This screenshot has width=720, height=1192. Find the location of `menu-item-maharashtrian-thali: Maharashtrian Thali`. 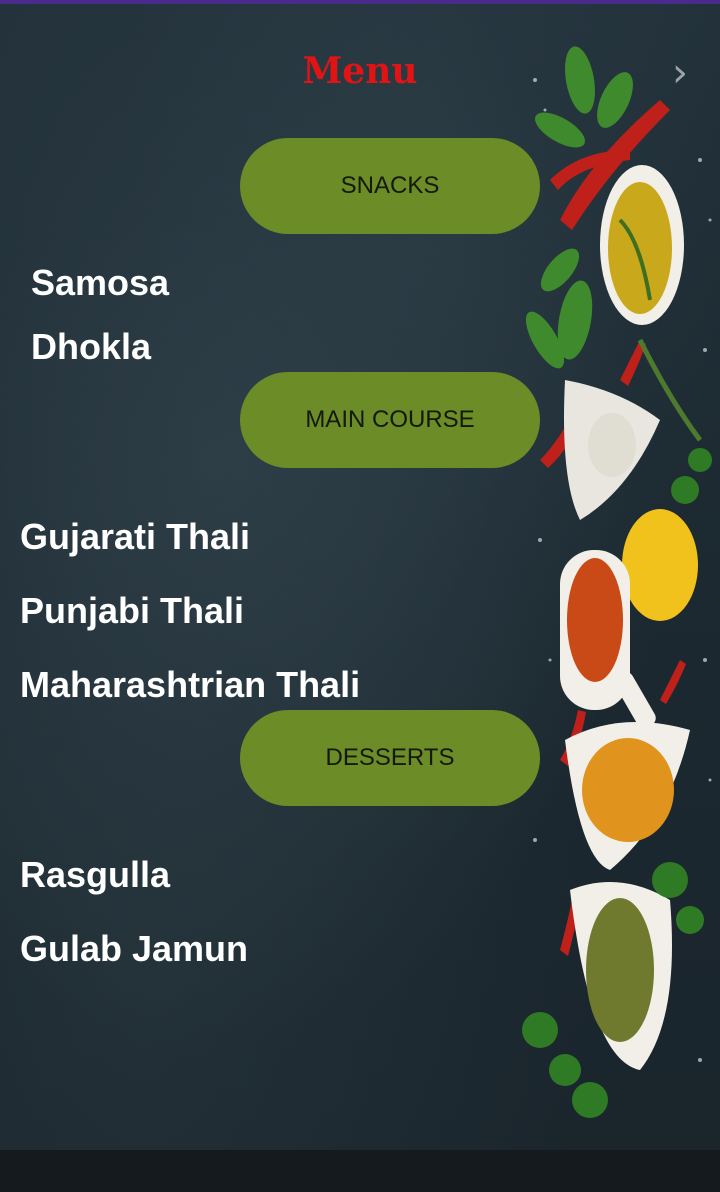

menu-item-maharashtrian-thali: Maharashtrian Thali is located at coordinates (190, 684).